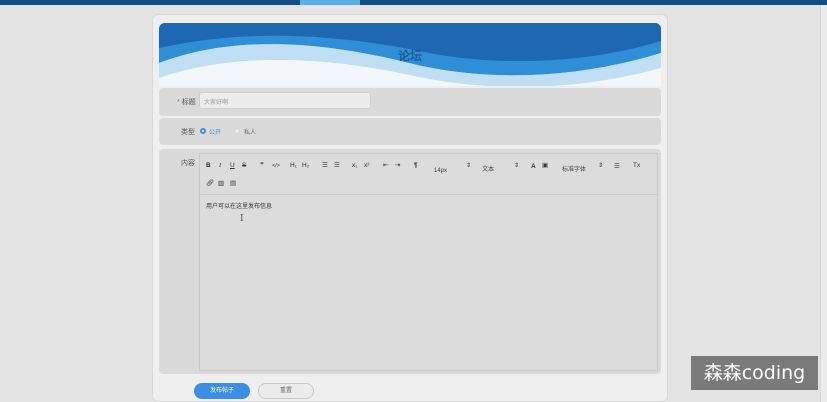 The height and width of the screenshot is (402, 827). Describe the element at coordinates (516, 166) in the screenshot. I see `heading-chevron-icon: ⇕` at that location.